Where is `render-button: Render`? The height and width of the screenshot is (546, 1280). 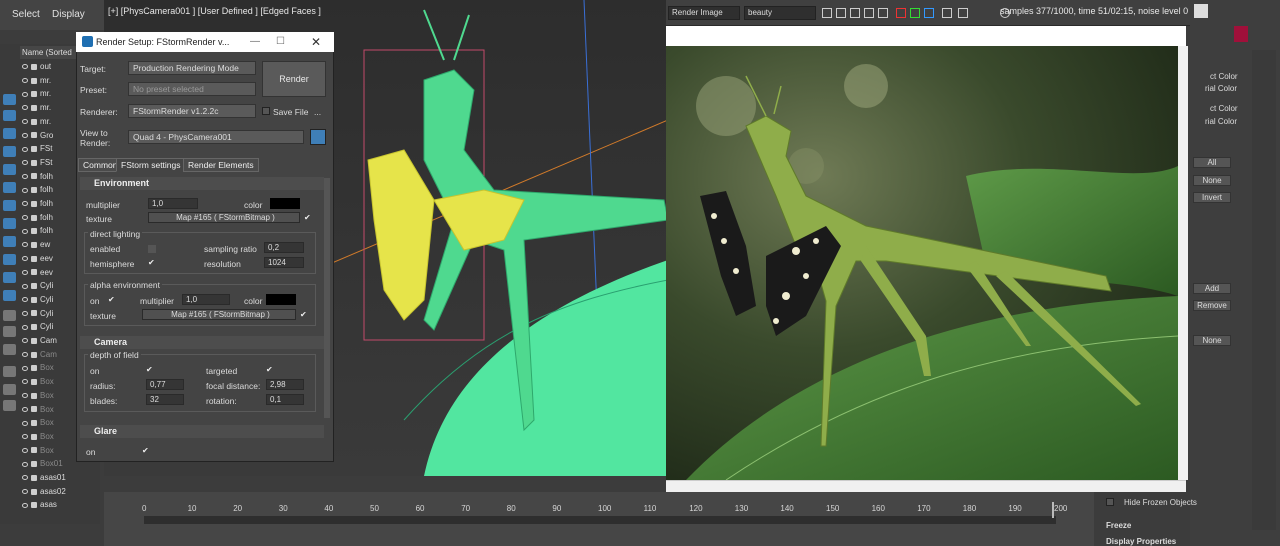 render-button: Render is located at coordinates (294, 79).